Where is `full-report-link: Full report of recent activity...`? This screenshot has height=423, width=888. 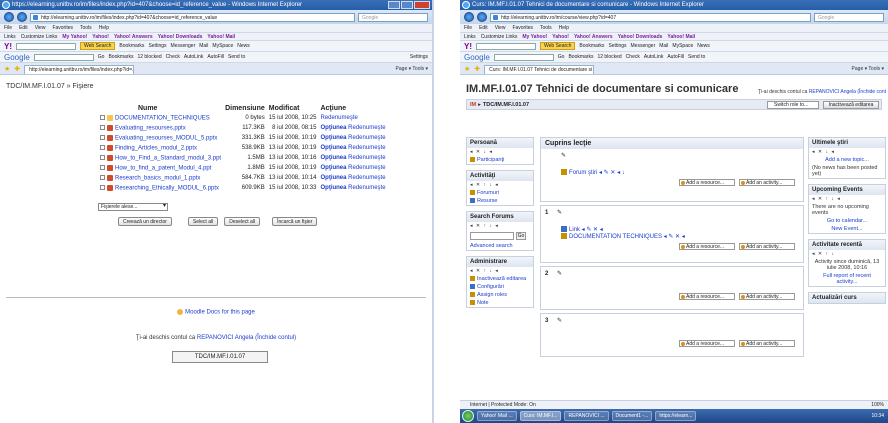 full-report-link: Full report of recent activity... is located at coordinates (847, 279).